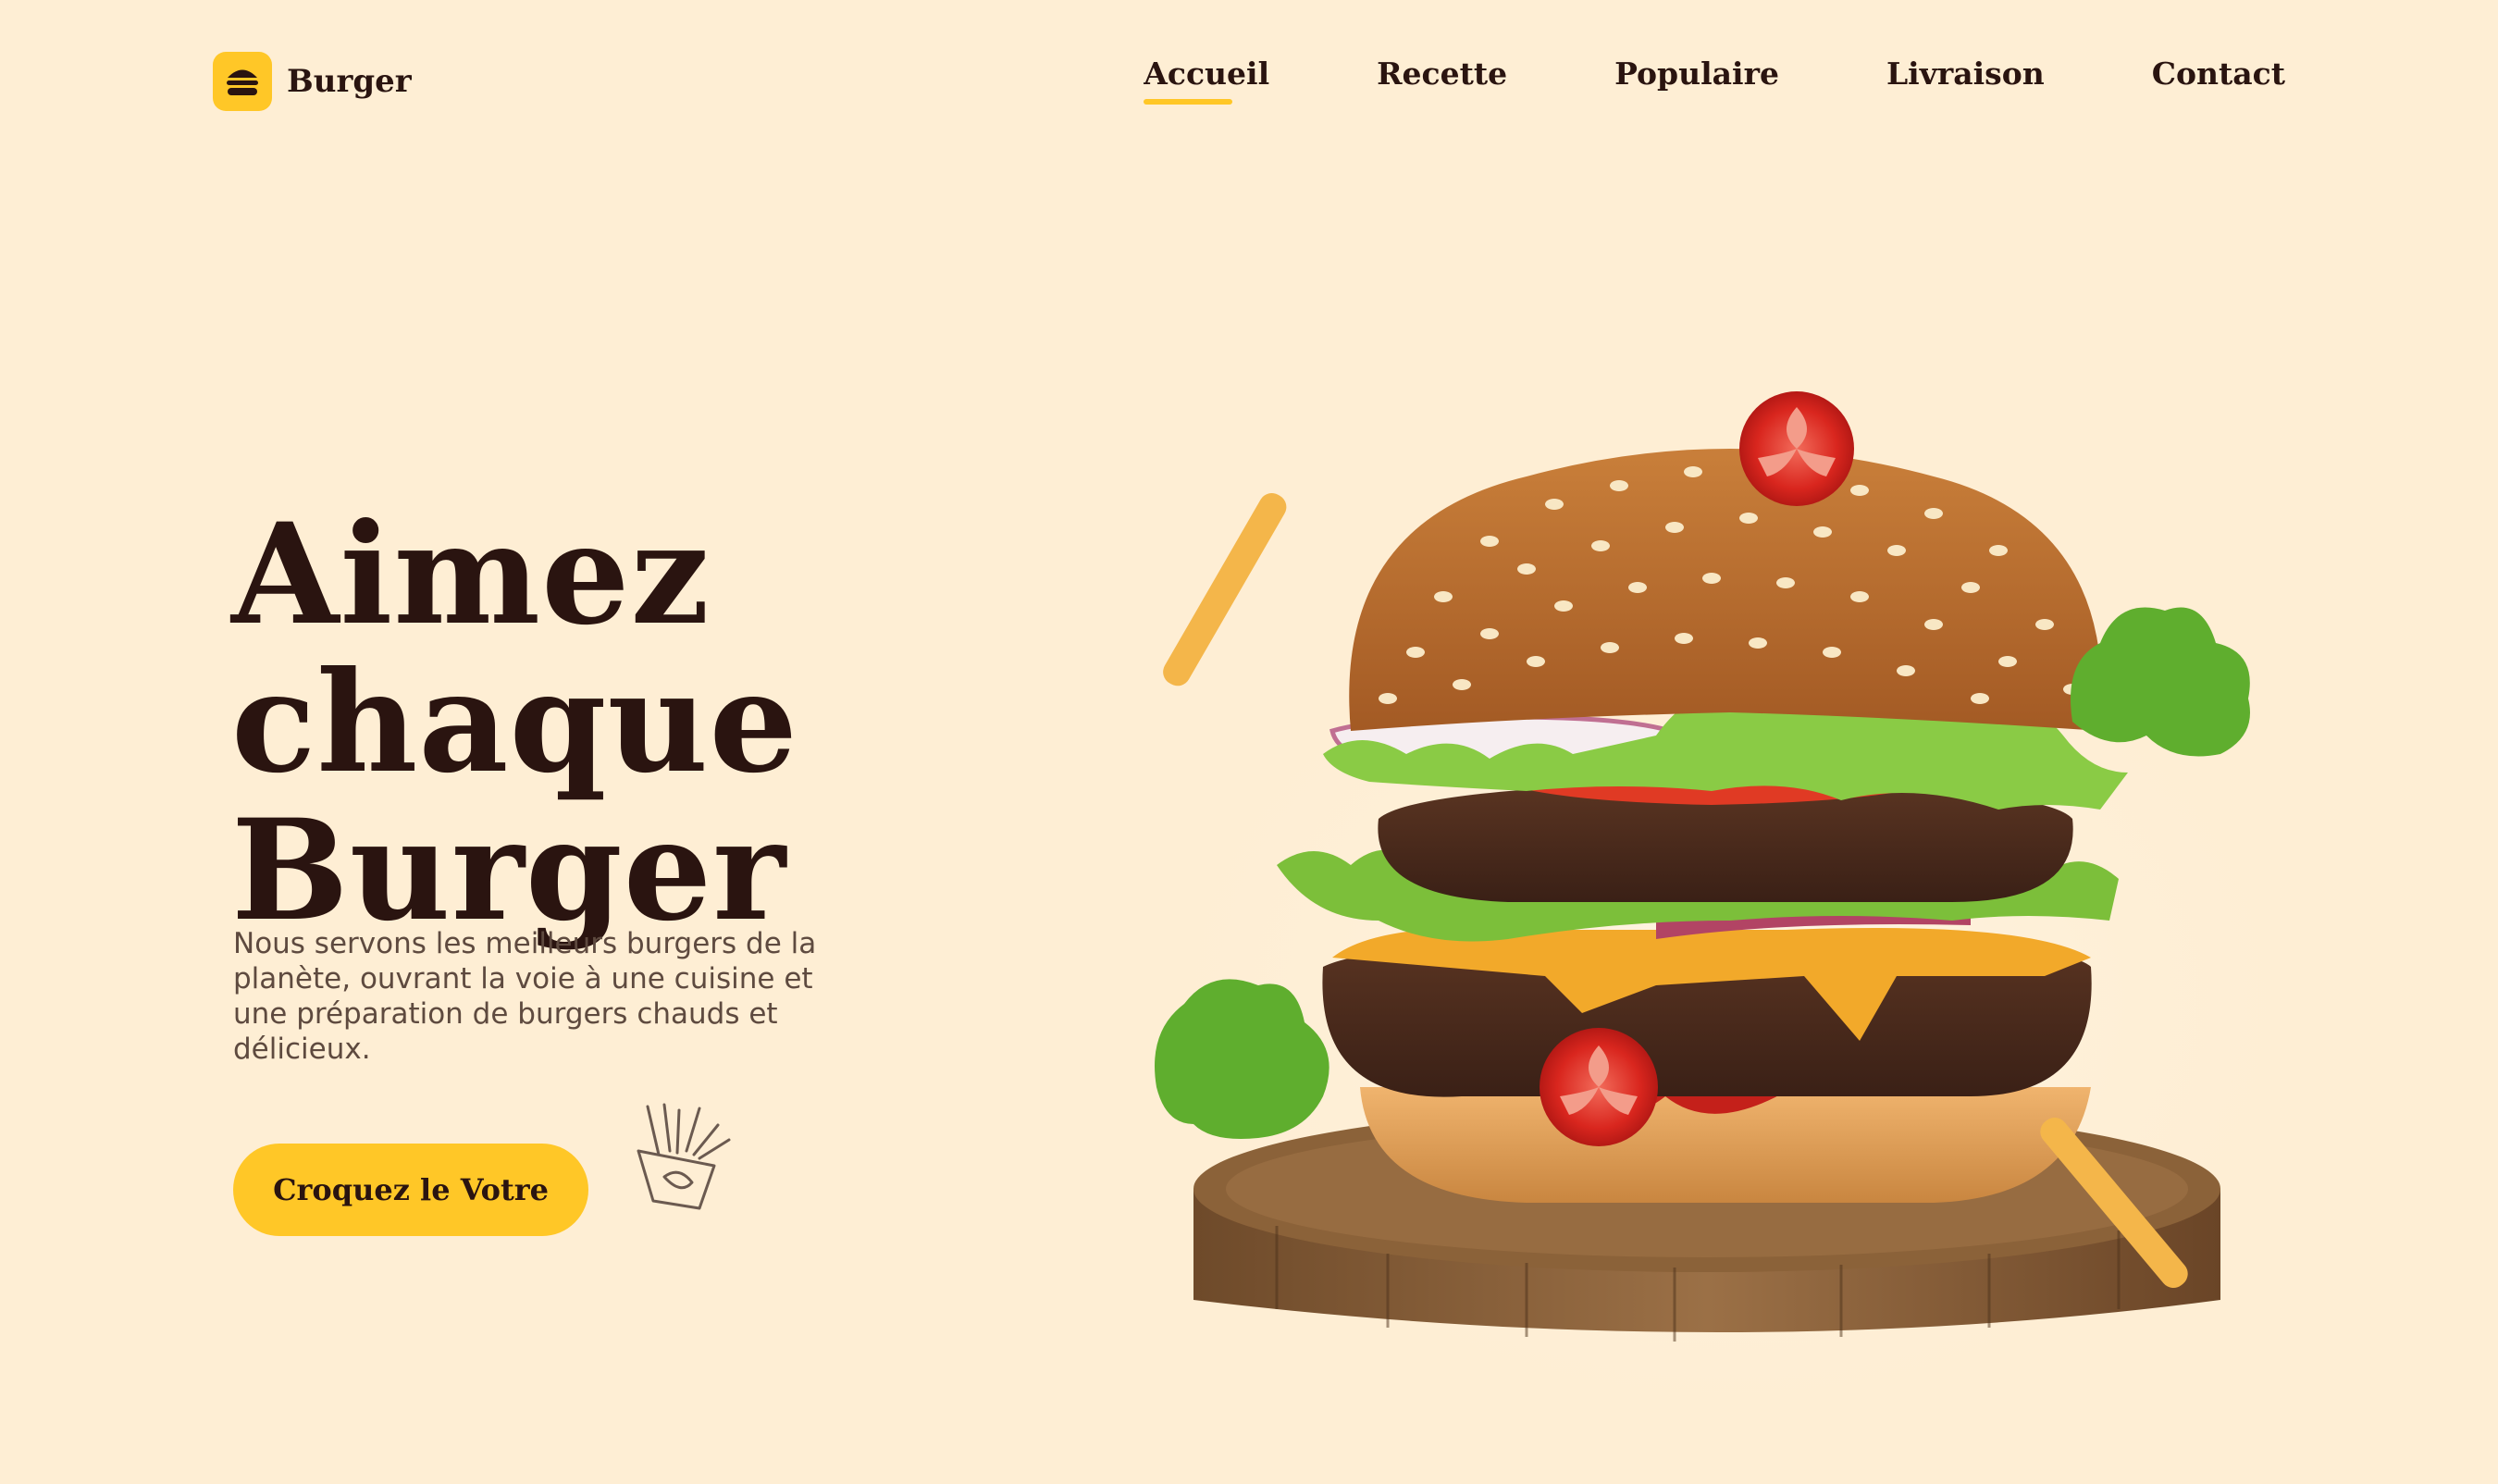 This screenshot has width=2498, height=1484. I want to click on fries-icon, so click(682, 1157).